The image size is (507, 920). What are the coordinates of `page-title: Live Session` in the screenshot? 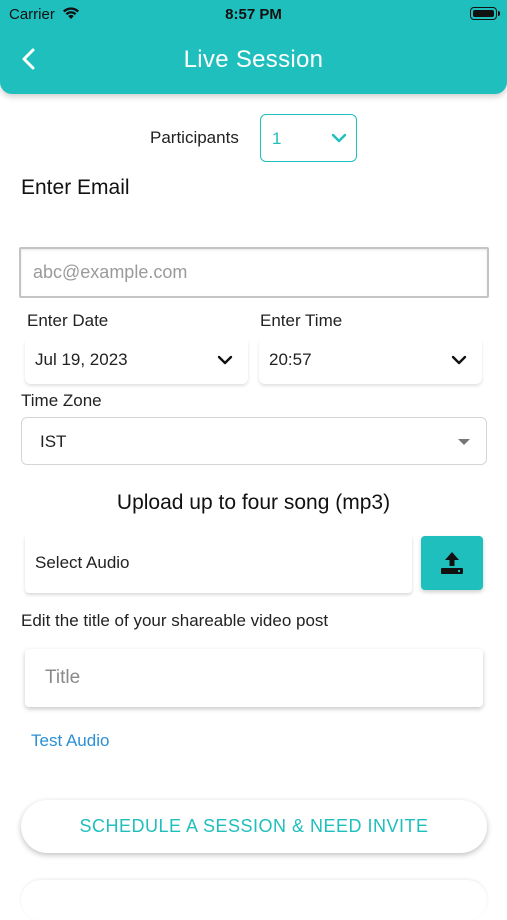 It's located at (253, 59).